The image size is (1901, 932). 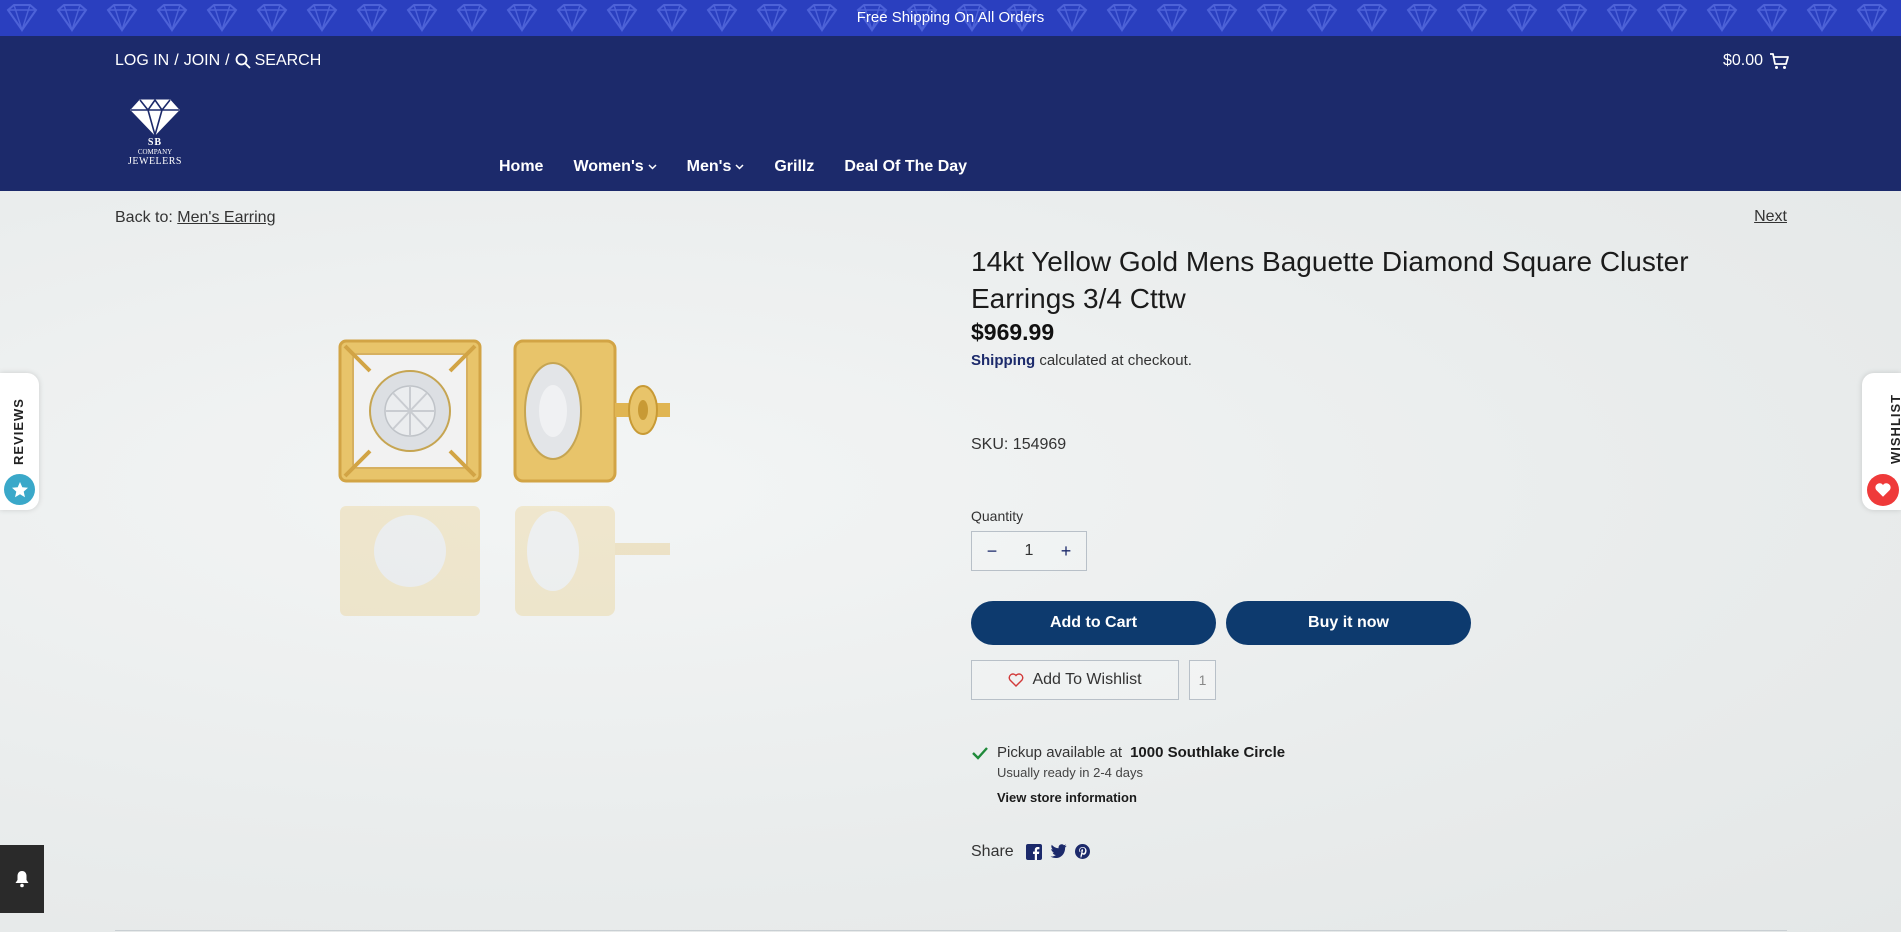 I want to click on pinterest-icon, so click(x=1082, y=851).